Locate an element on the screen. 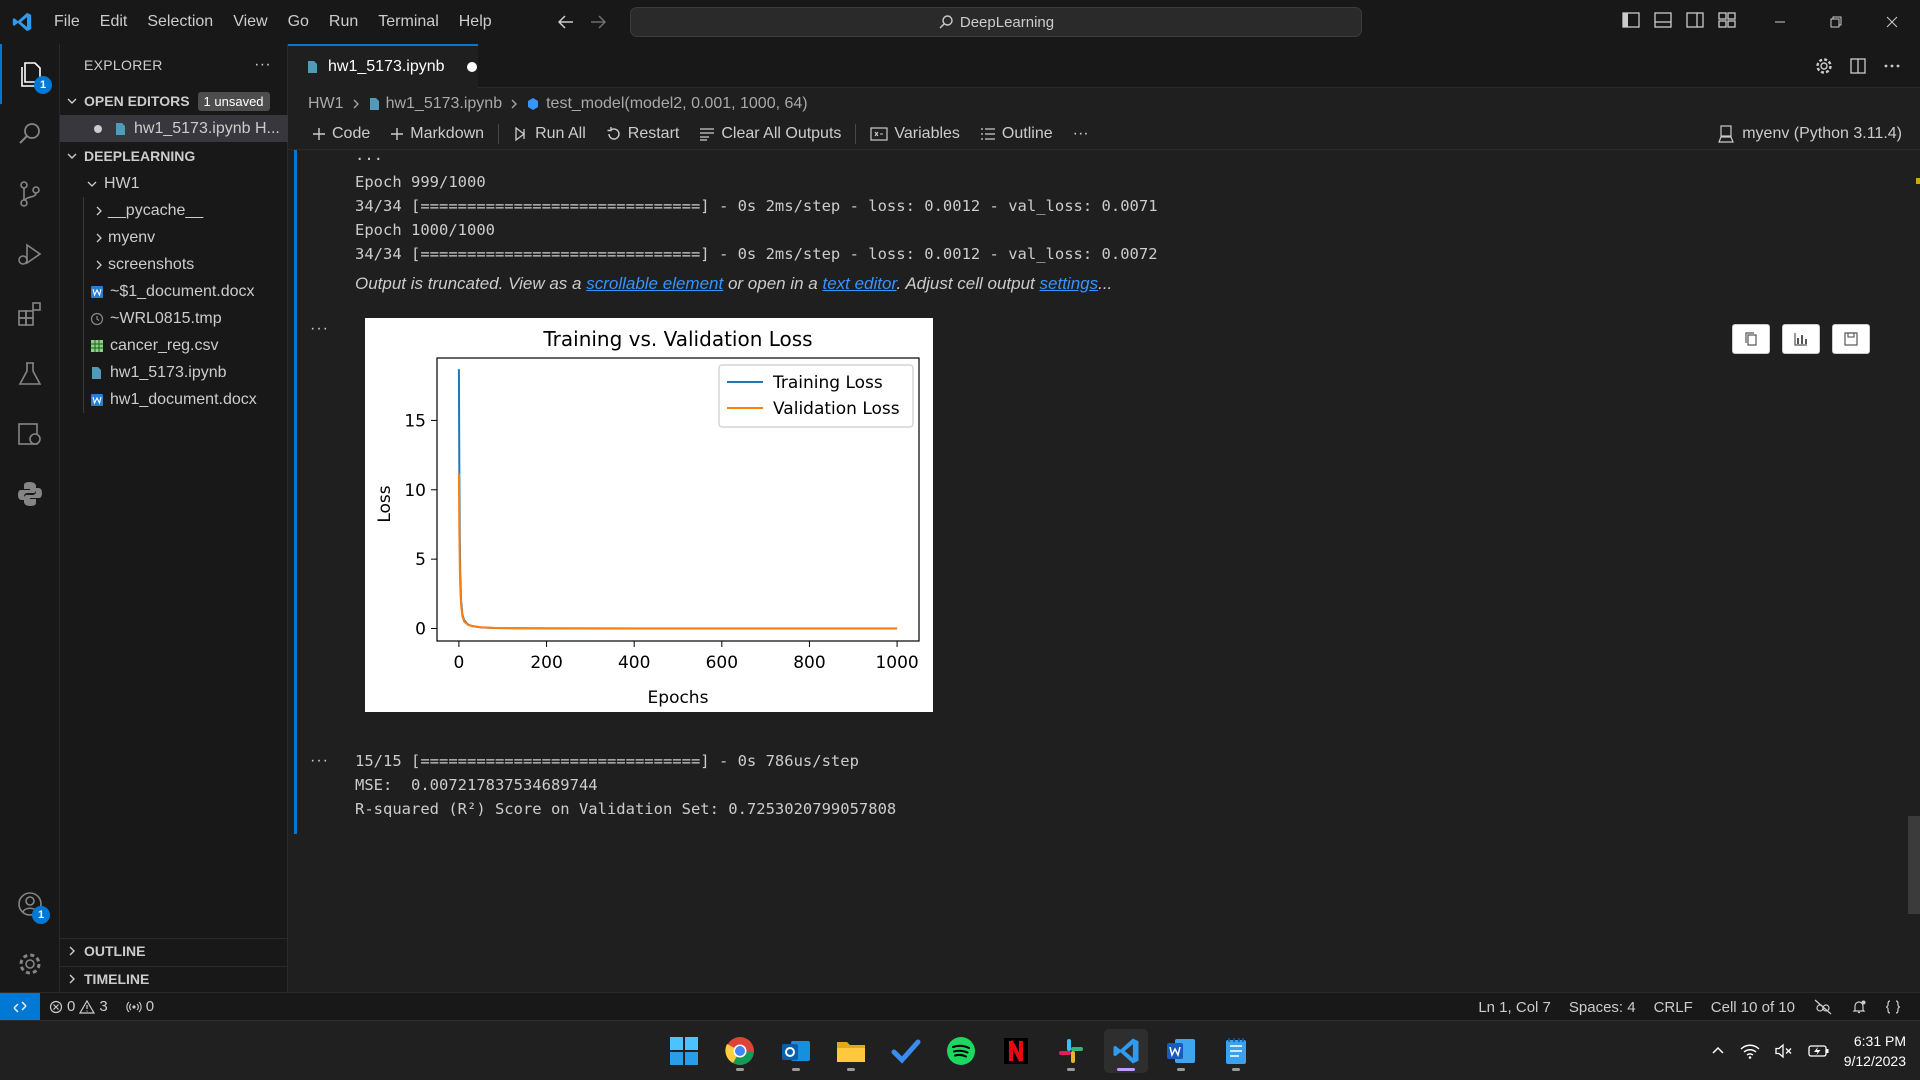 Image resolution: width=1920 pixels, height=1080 pixels. restart-button: Restart is located at coordinates (643, 134).